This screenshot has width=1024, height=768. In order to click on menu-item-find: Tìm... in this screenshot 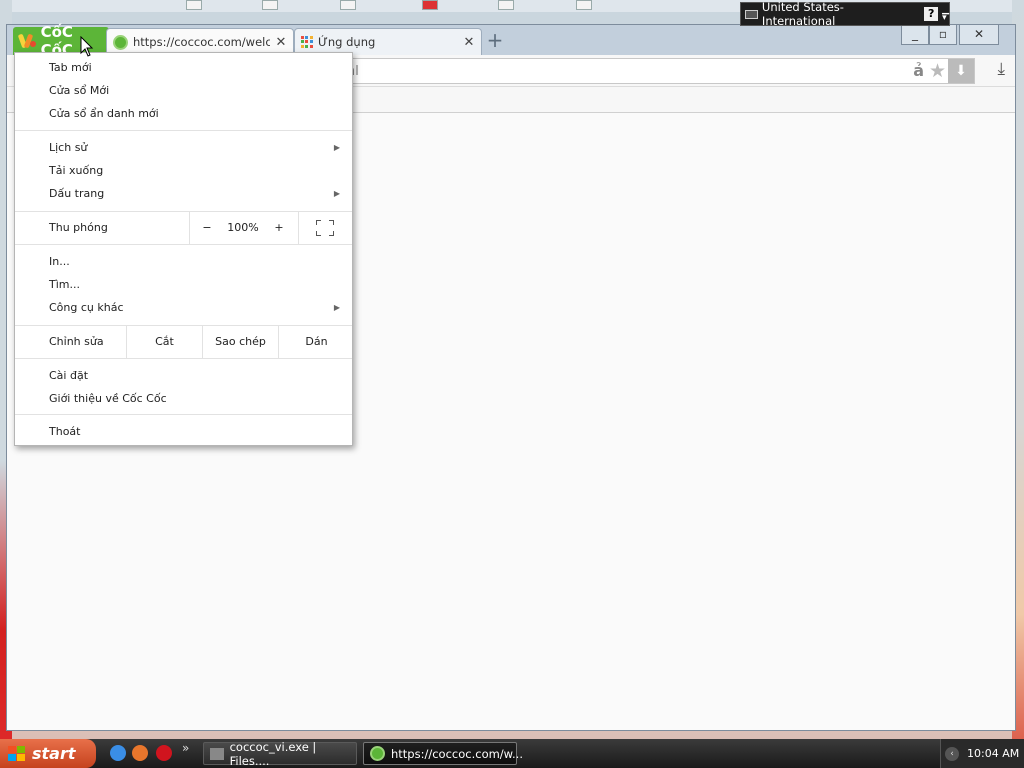, I will do `click(183, 284)`.